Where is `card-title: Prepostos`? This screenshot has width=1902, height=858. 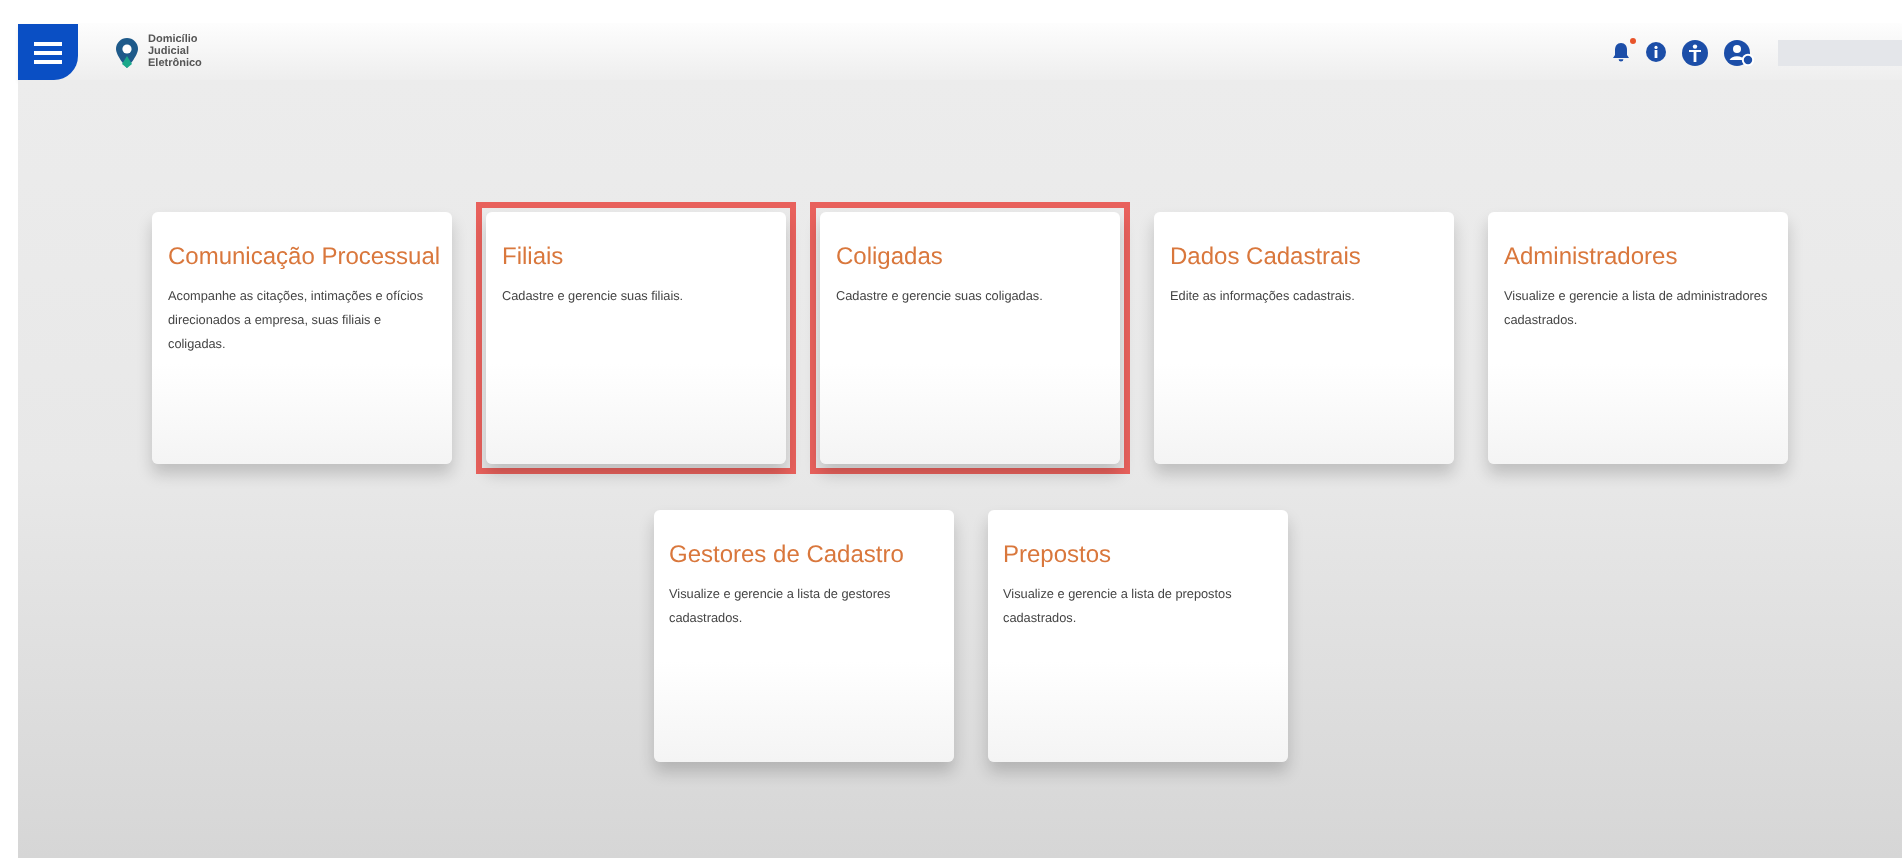 card-title: Prepostos is located at coordinates (1058, 554).